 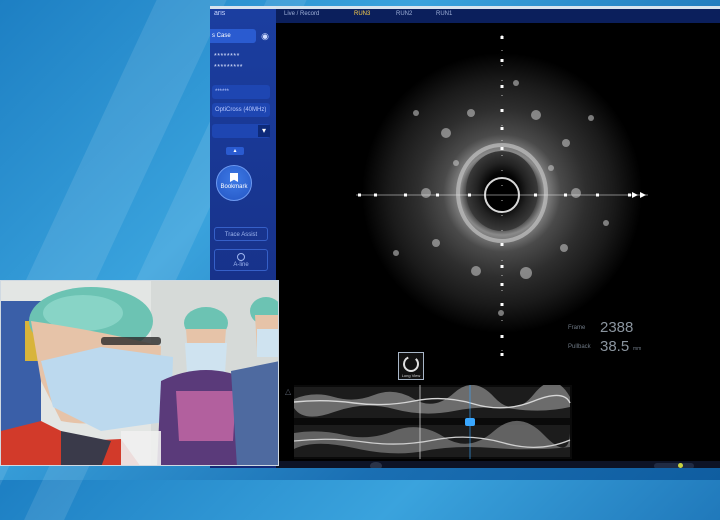 I want to click on pullback-unit: mm, so click(x=637, y=349).